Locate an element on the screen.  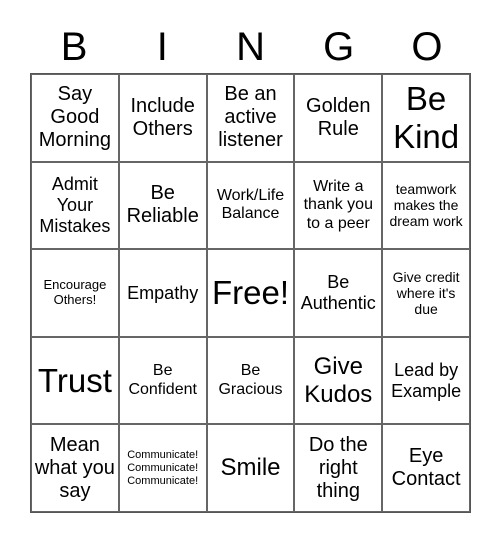
free-space-cell: Free! is located at coordinates (250, 293).